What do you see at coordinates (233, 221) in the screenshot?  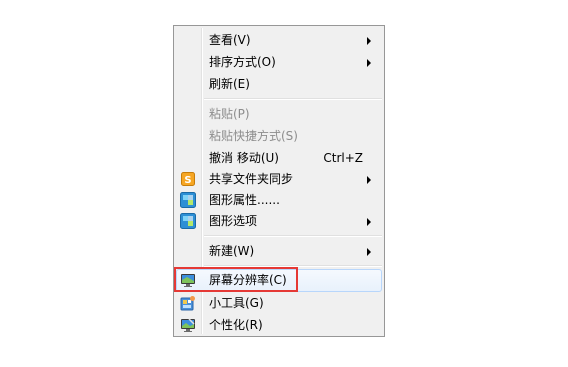 I see `menu-item-label: 图形选项` at bounding box center [233, 221].